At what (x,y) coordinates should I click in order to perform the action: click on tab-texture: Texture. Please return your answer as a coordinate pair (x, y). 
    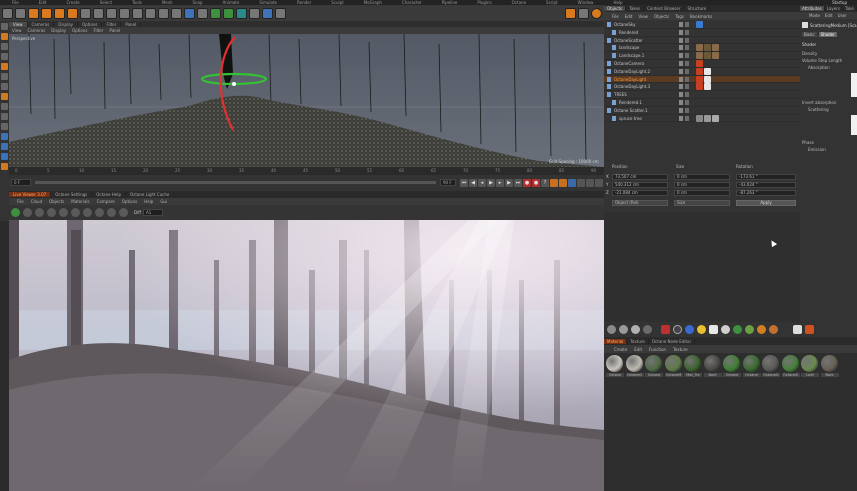
    Looking at the image, I should click on (638, 341).